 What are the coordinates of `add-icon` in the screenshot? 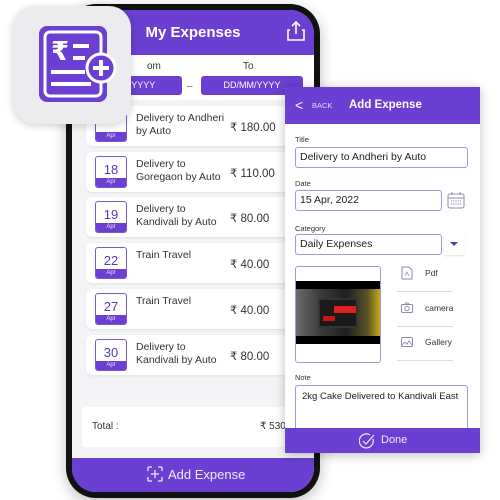 It's located at (155, 474).